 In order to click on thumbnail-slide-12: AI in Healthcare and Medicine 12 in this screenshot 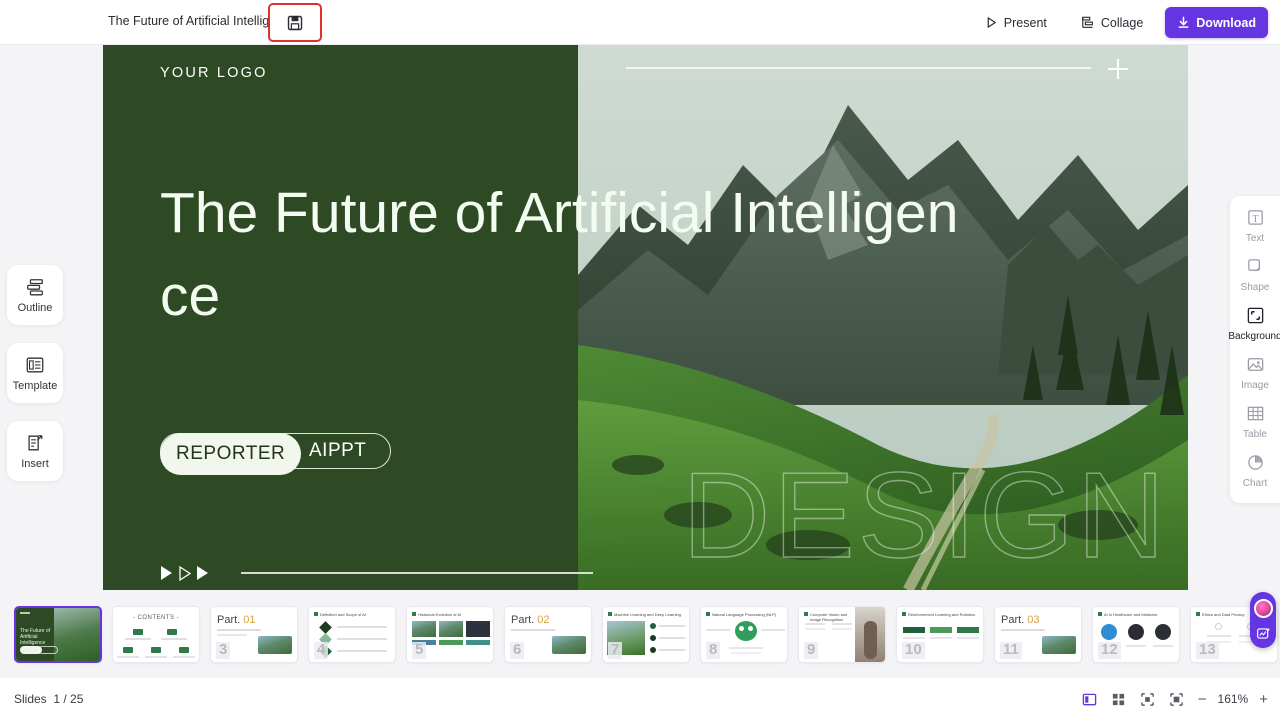, I will do `click(1136, 634)`.